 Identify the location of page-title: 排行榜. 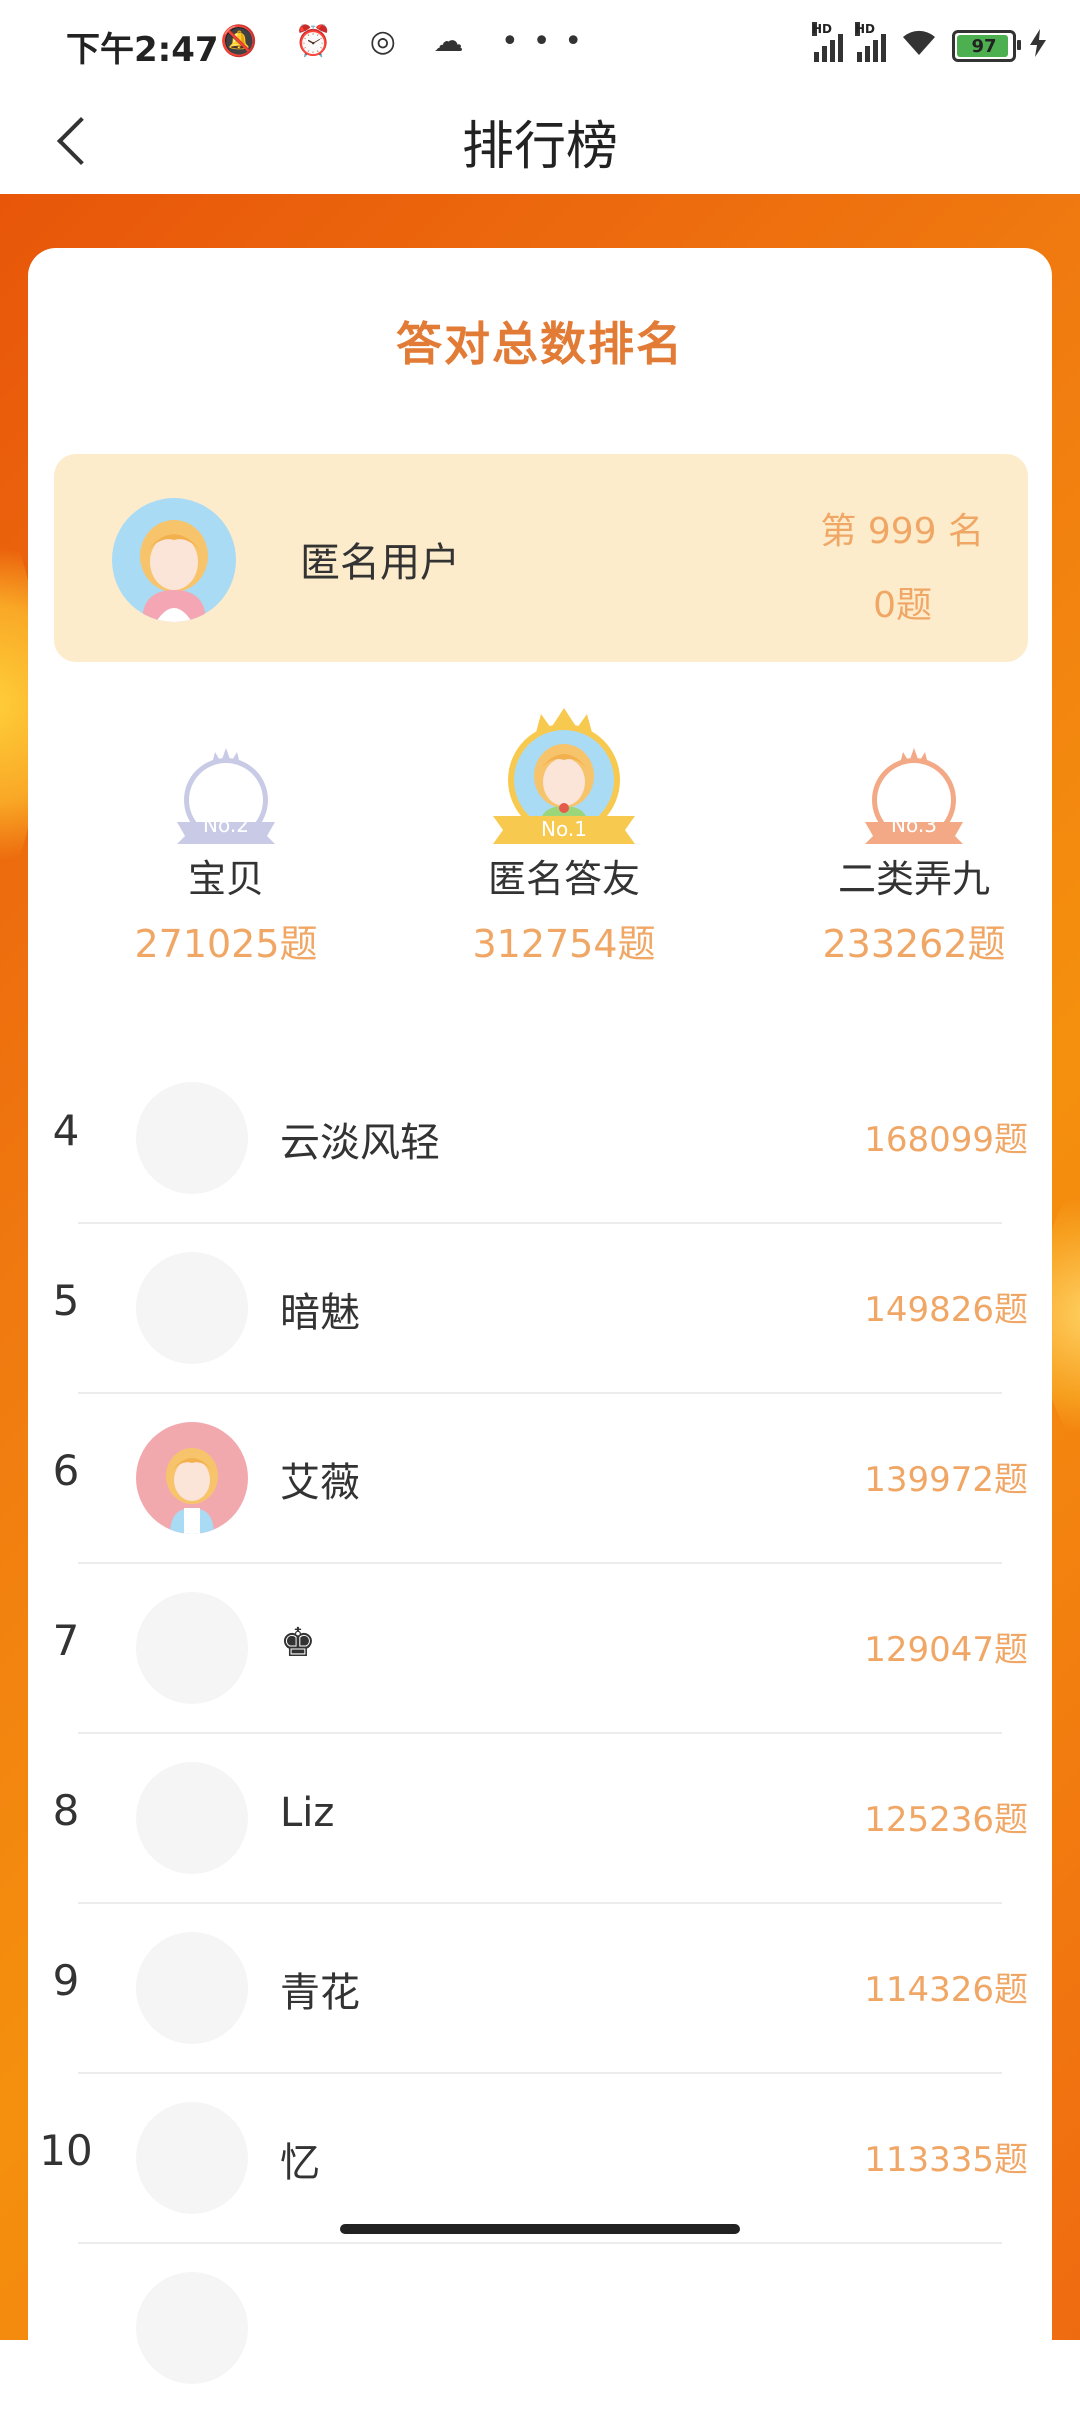
(539, 147).